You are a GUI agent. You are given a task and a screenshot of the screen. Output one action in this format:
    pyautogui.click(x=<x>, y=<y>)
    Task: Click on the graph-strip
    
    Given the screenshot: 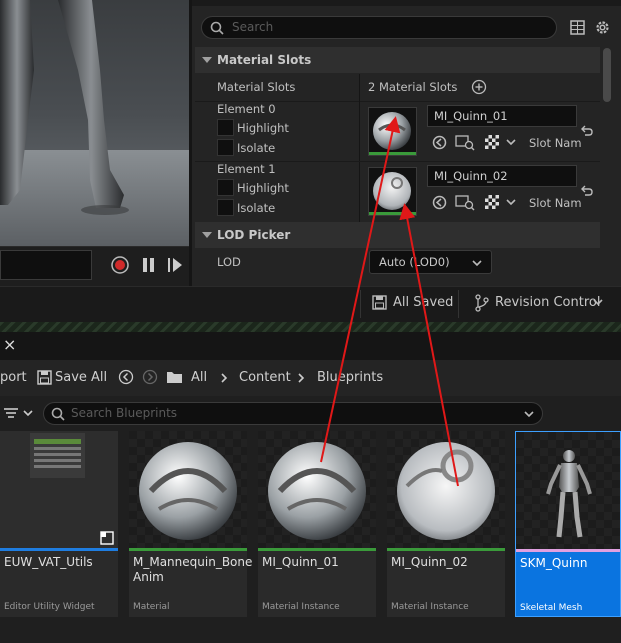 What is the action you would take?
    pyautogui.click(x=310, y=327)
    